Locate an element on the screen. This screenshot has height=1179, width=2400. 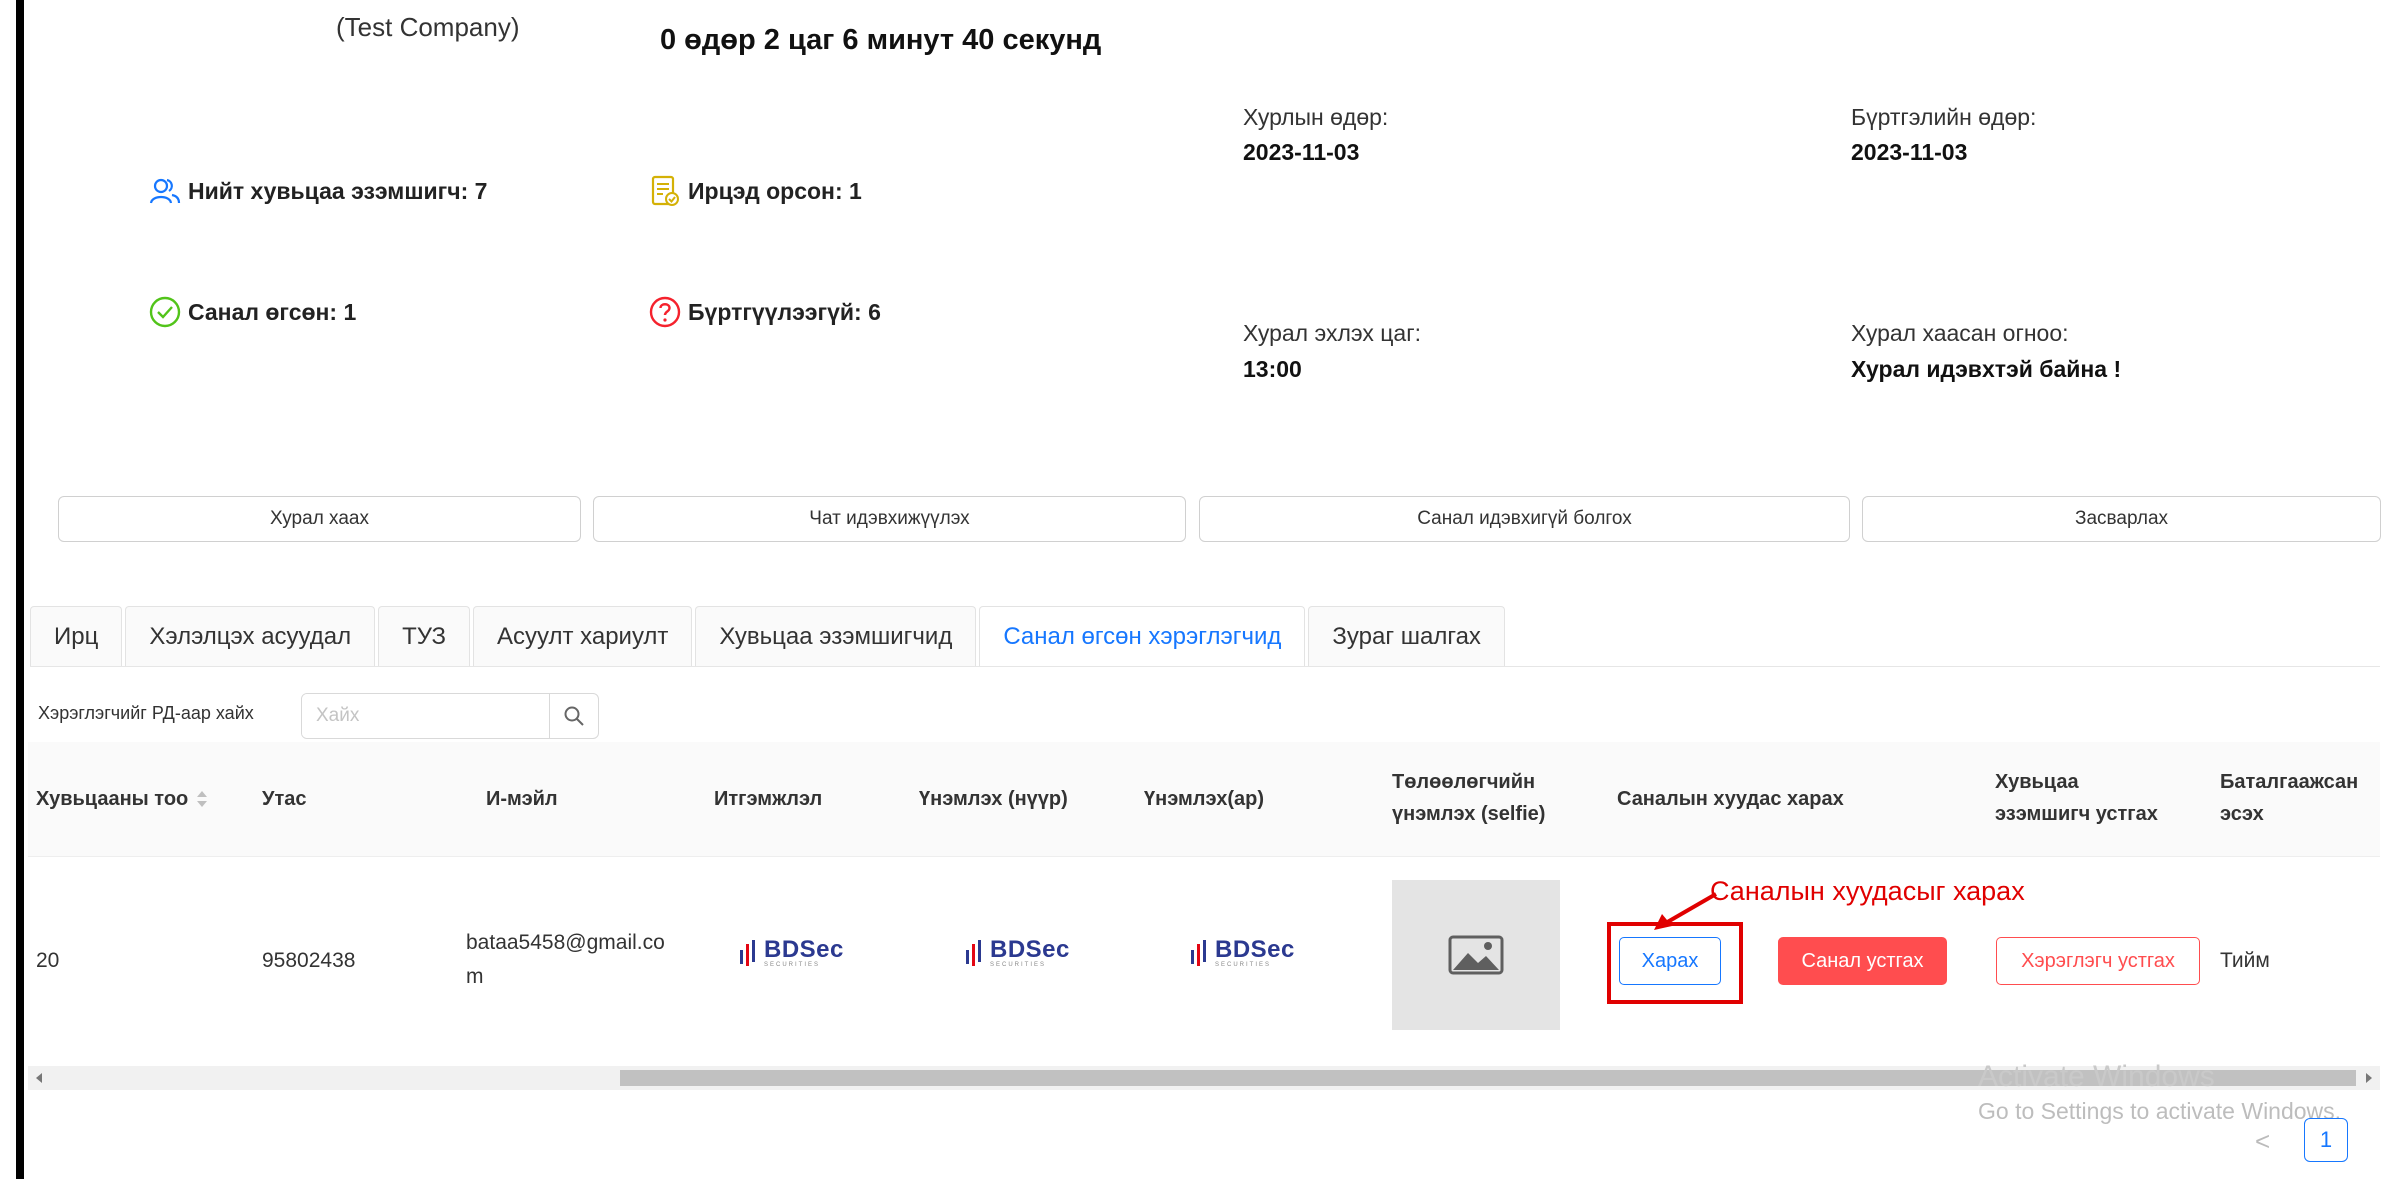
proxy-logo-text: BDSec is located at coordinates (804, 949).